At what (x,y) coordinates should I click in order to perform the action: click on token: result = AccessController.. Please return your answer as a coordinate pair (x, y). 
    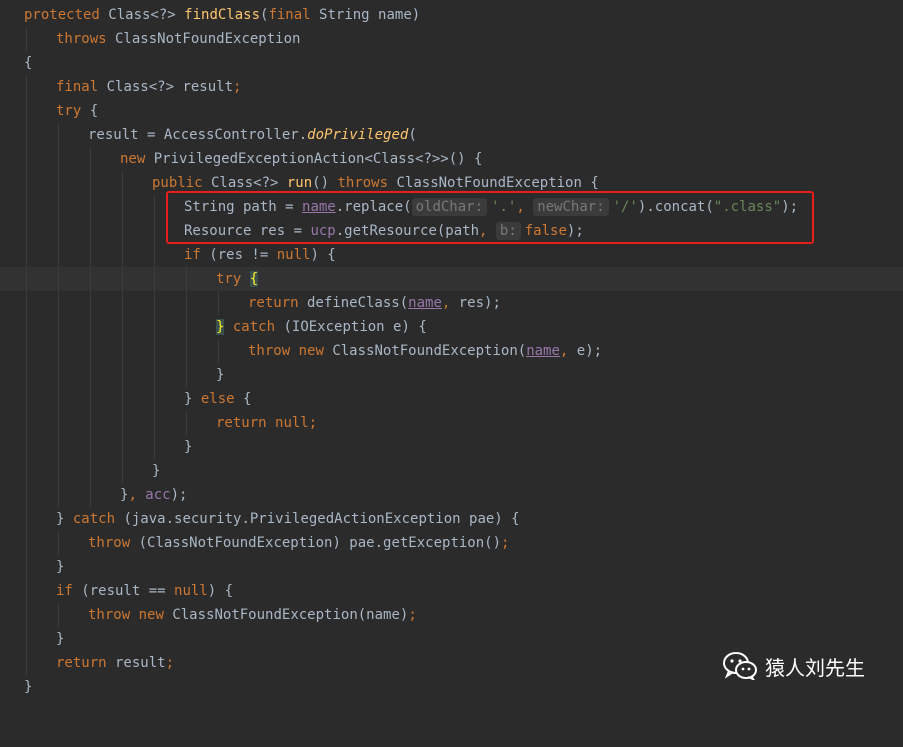
    Looking at the image, I should click on (198, 135).